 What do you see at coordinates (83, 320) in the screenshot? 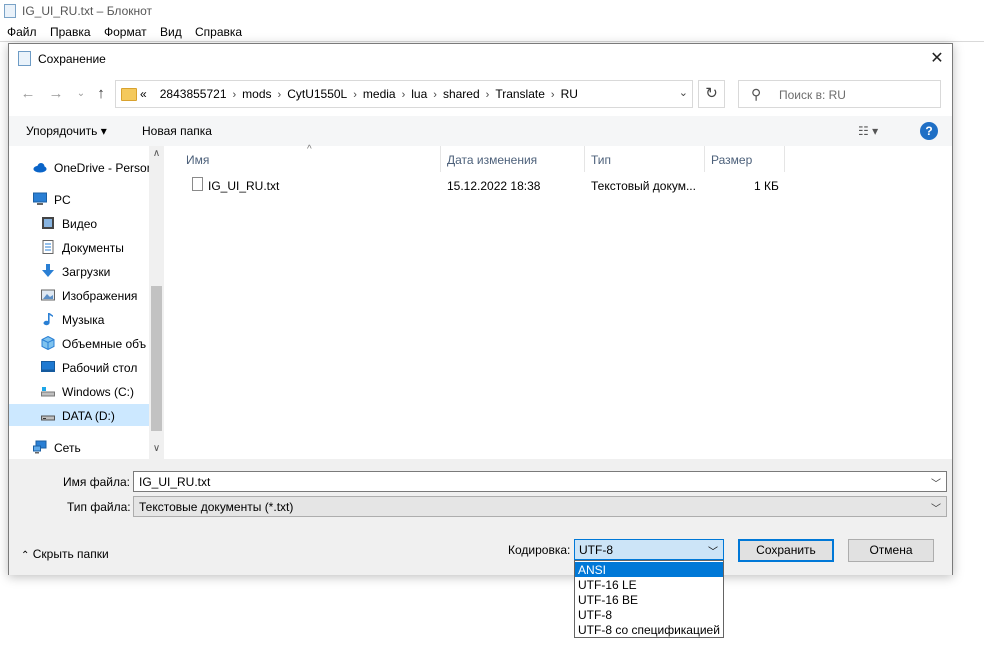
I see `nav-item-label: Музыка` at bounding box center [83, 320].